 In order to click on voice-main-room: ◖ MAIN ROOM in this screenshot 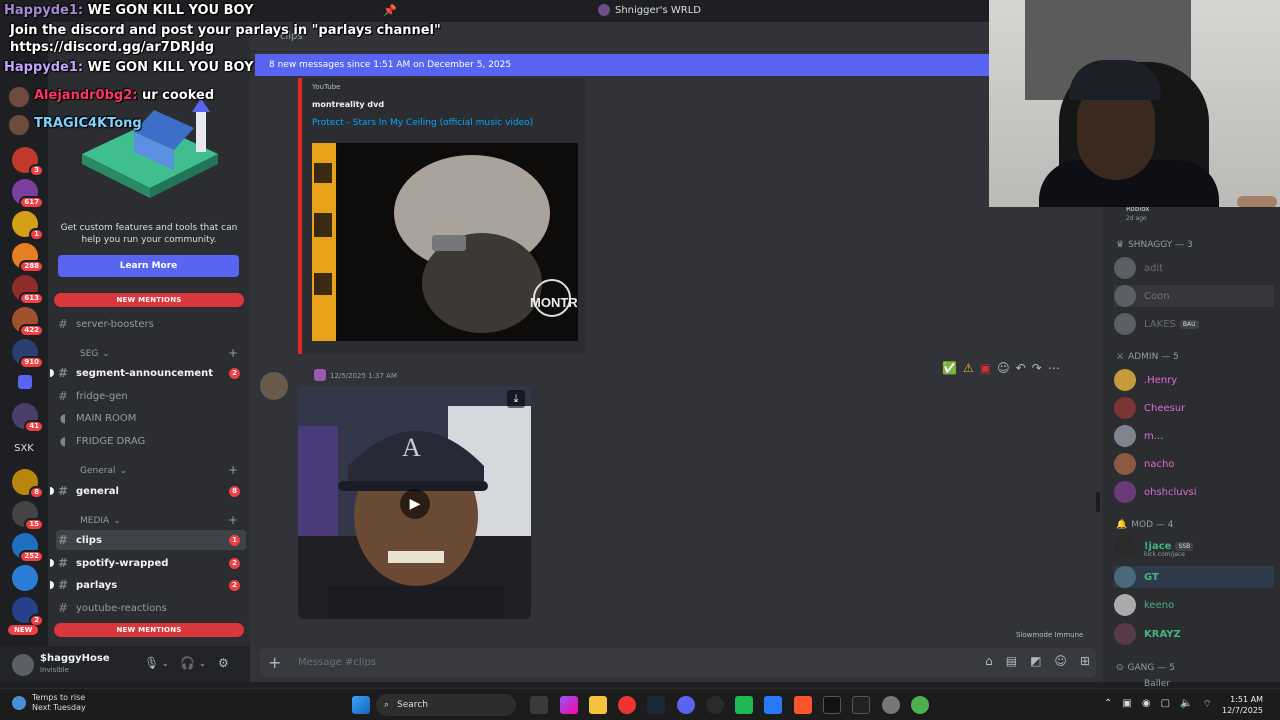, I will do `click(151, 418)`.